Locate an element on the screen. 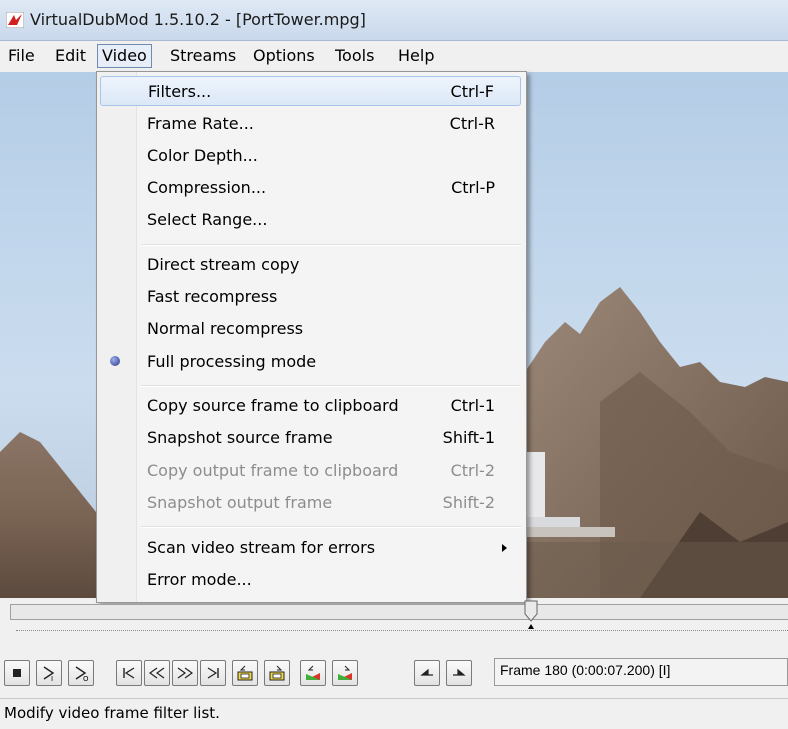  previous-scene-button is located at coordinates (313, 673).